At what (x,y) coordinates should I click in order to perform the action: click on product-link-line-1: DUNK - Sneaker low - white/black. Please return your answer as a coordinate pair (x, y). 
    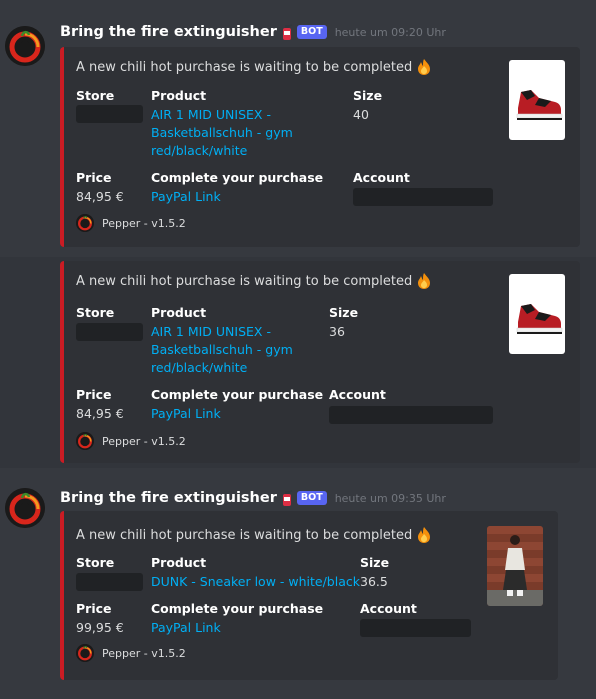
    Looking at the image, I should click on (255, 582).